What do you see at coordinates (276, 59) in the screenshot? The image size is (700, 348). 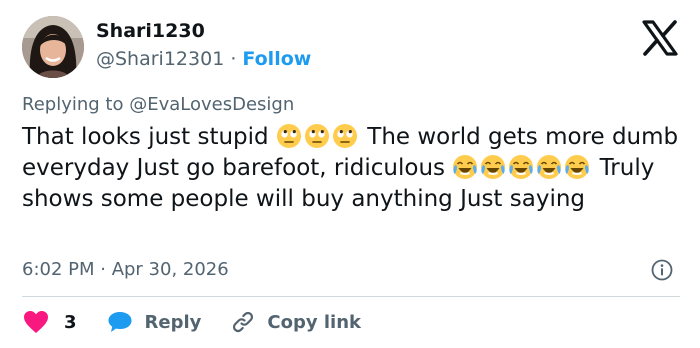 I see `follow-button: Follow` at bounding box center [276, 59].